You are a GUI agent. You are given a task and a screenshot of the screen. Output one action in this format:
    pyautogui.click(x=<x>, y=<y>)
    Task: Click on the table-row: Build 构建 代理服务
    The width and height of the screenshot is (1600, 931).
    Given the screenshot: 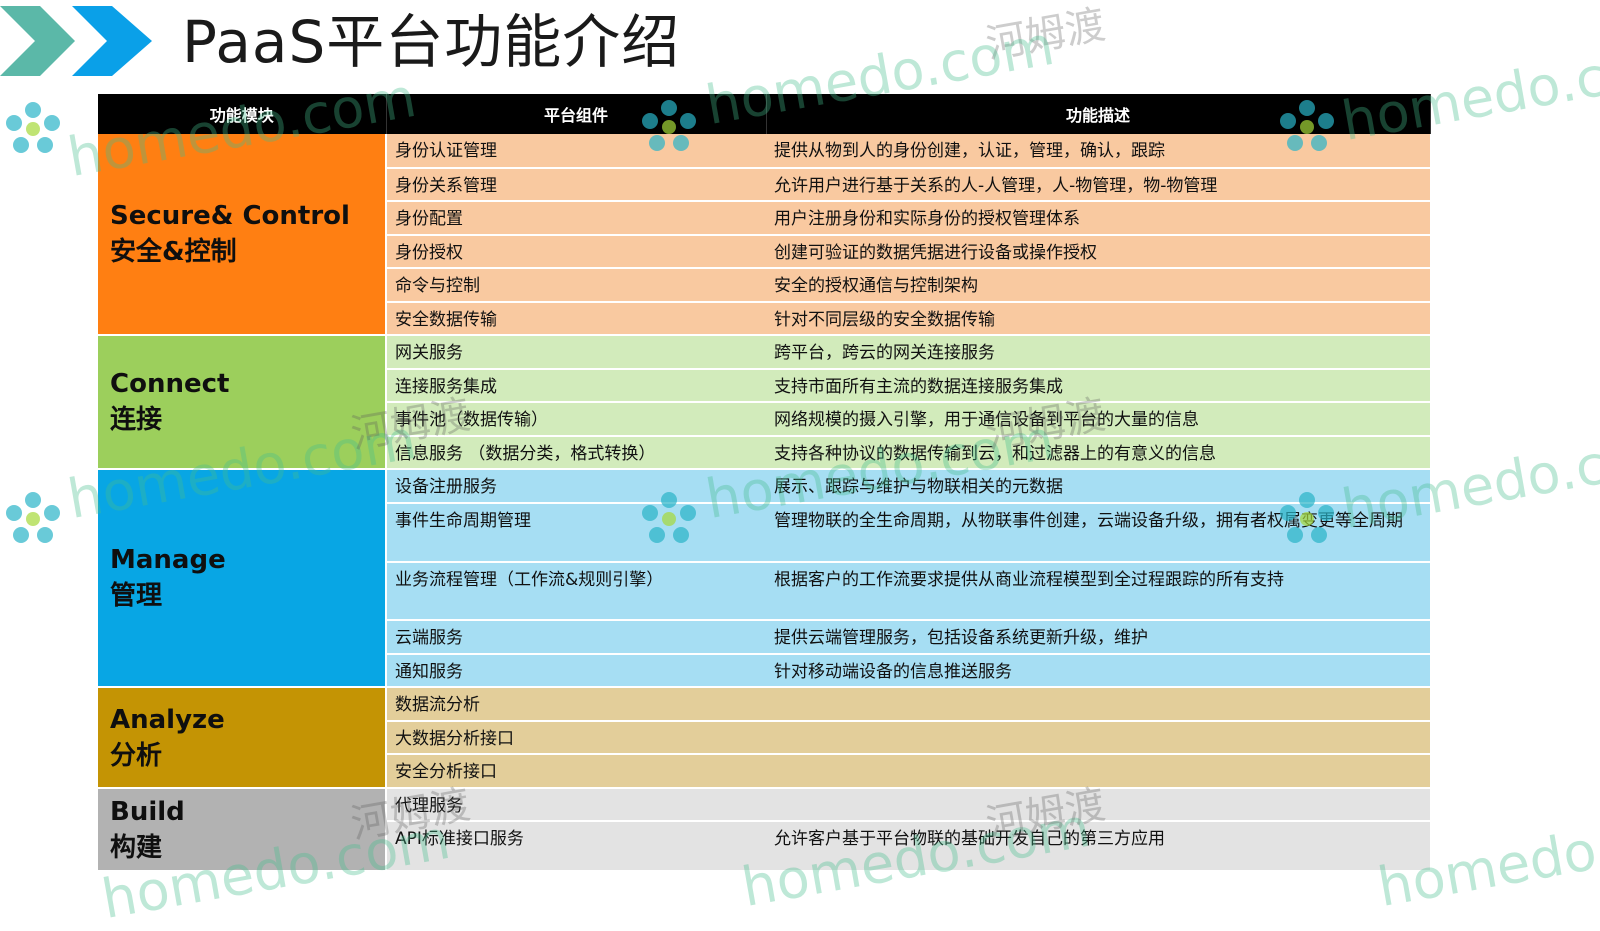 What is the action you would take?
    pyautogui.click(x=764, y=830)
    